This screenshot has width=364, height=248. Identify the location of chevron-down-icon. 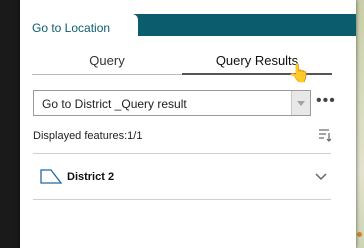
(321, 176).